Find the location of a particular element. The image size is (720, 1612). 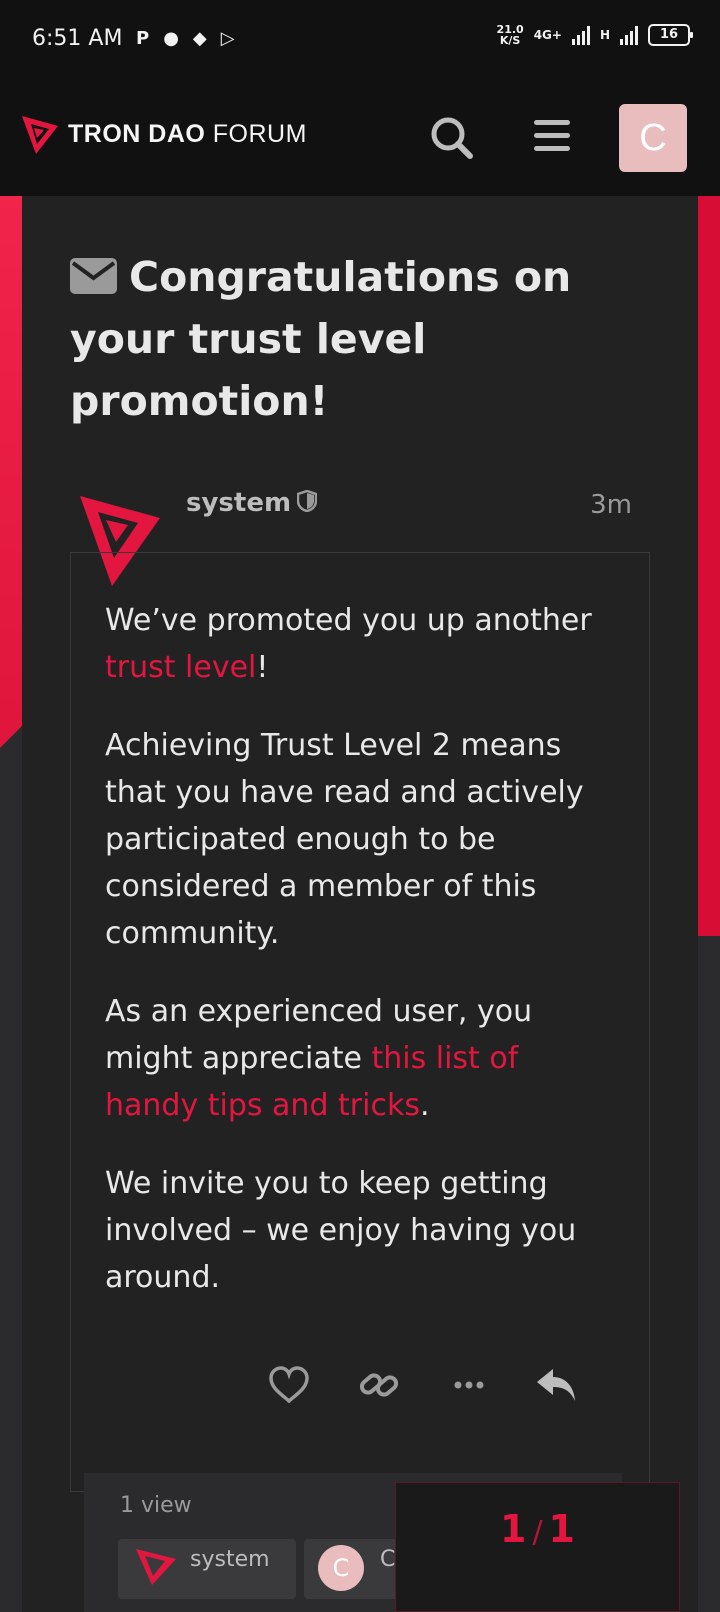

post-date: 3m is located at coordinates (611, 505).